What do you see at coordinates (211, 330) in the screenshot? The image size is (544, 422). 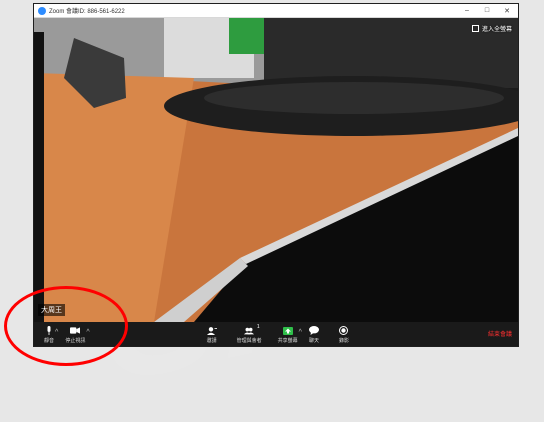 I see `invite-icon` at bounding box center [211, 330].